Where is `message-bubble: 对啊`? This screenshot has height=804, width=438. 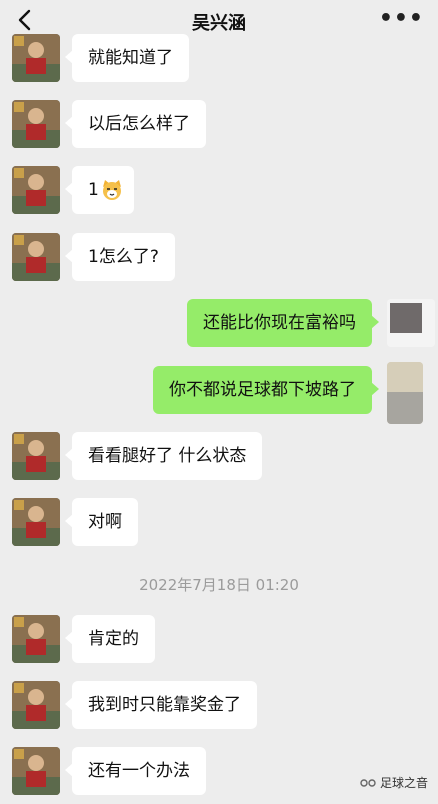
message-bubble: 对啊 is located at coordinates (101, 522).